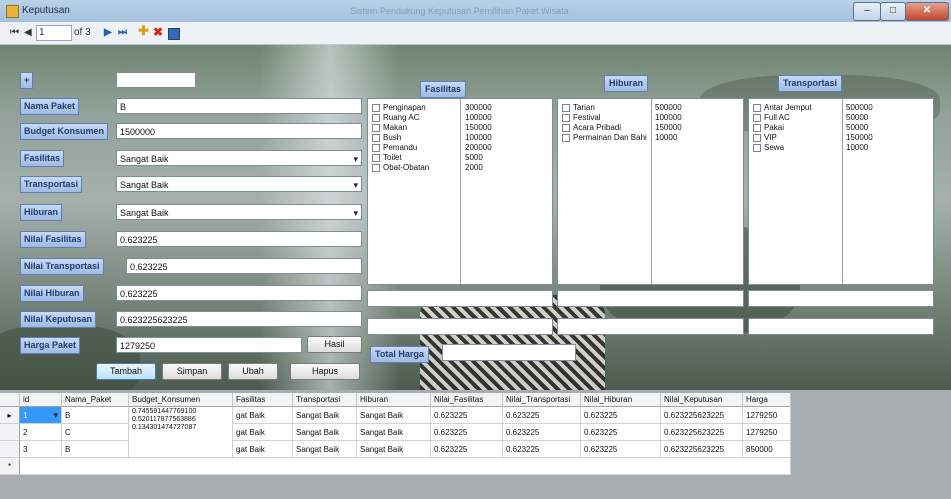 This screenshot has width=951, height=499. Describe the element at coordinates (325, 371) in the screenshot. I see `hapus-button: Hapus` at that location.